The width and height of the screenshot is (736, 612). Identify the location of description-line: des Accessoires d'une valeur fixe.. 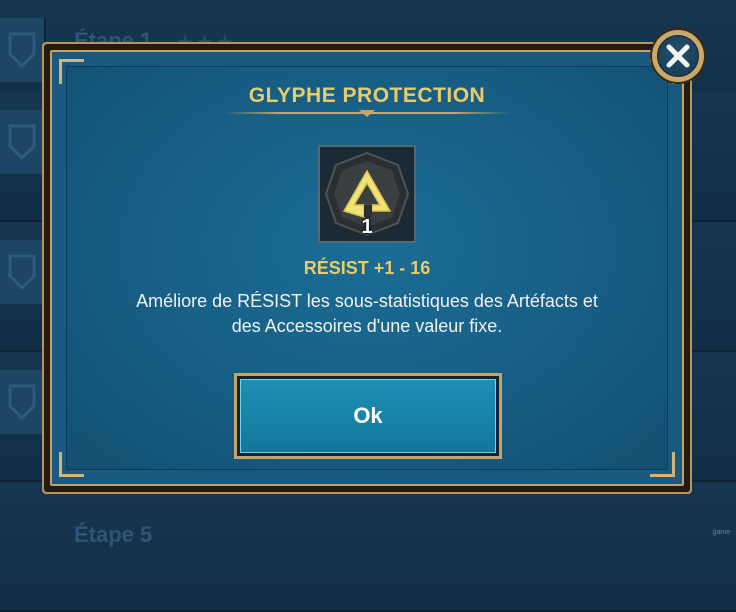
(367, 326).